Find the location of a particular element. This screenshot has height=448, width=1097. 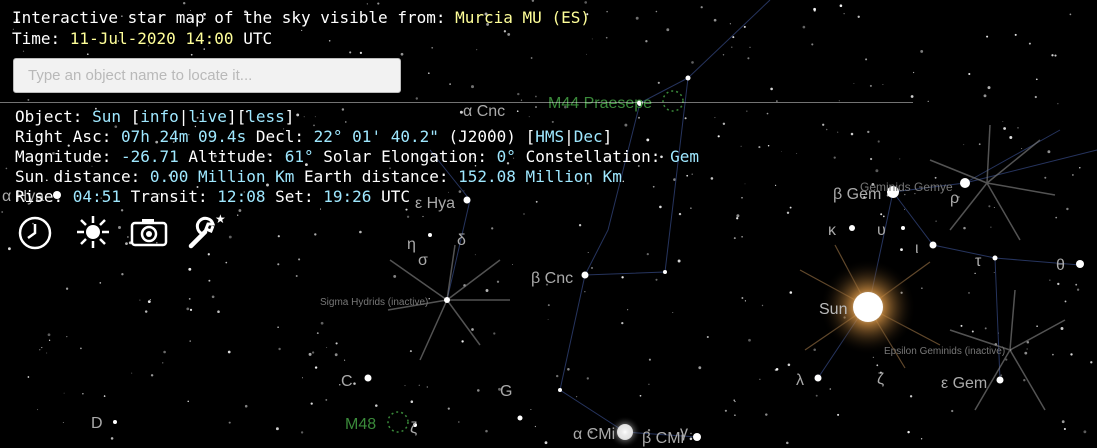

sun-label: Sun is located at coordinates (833, 310).